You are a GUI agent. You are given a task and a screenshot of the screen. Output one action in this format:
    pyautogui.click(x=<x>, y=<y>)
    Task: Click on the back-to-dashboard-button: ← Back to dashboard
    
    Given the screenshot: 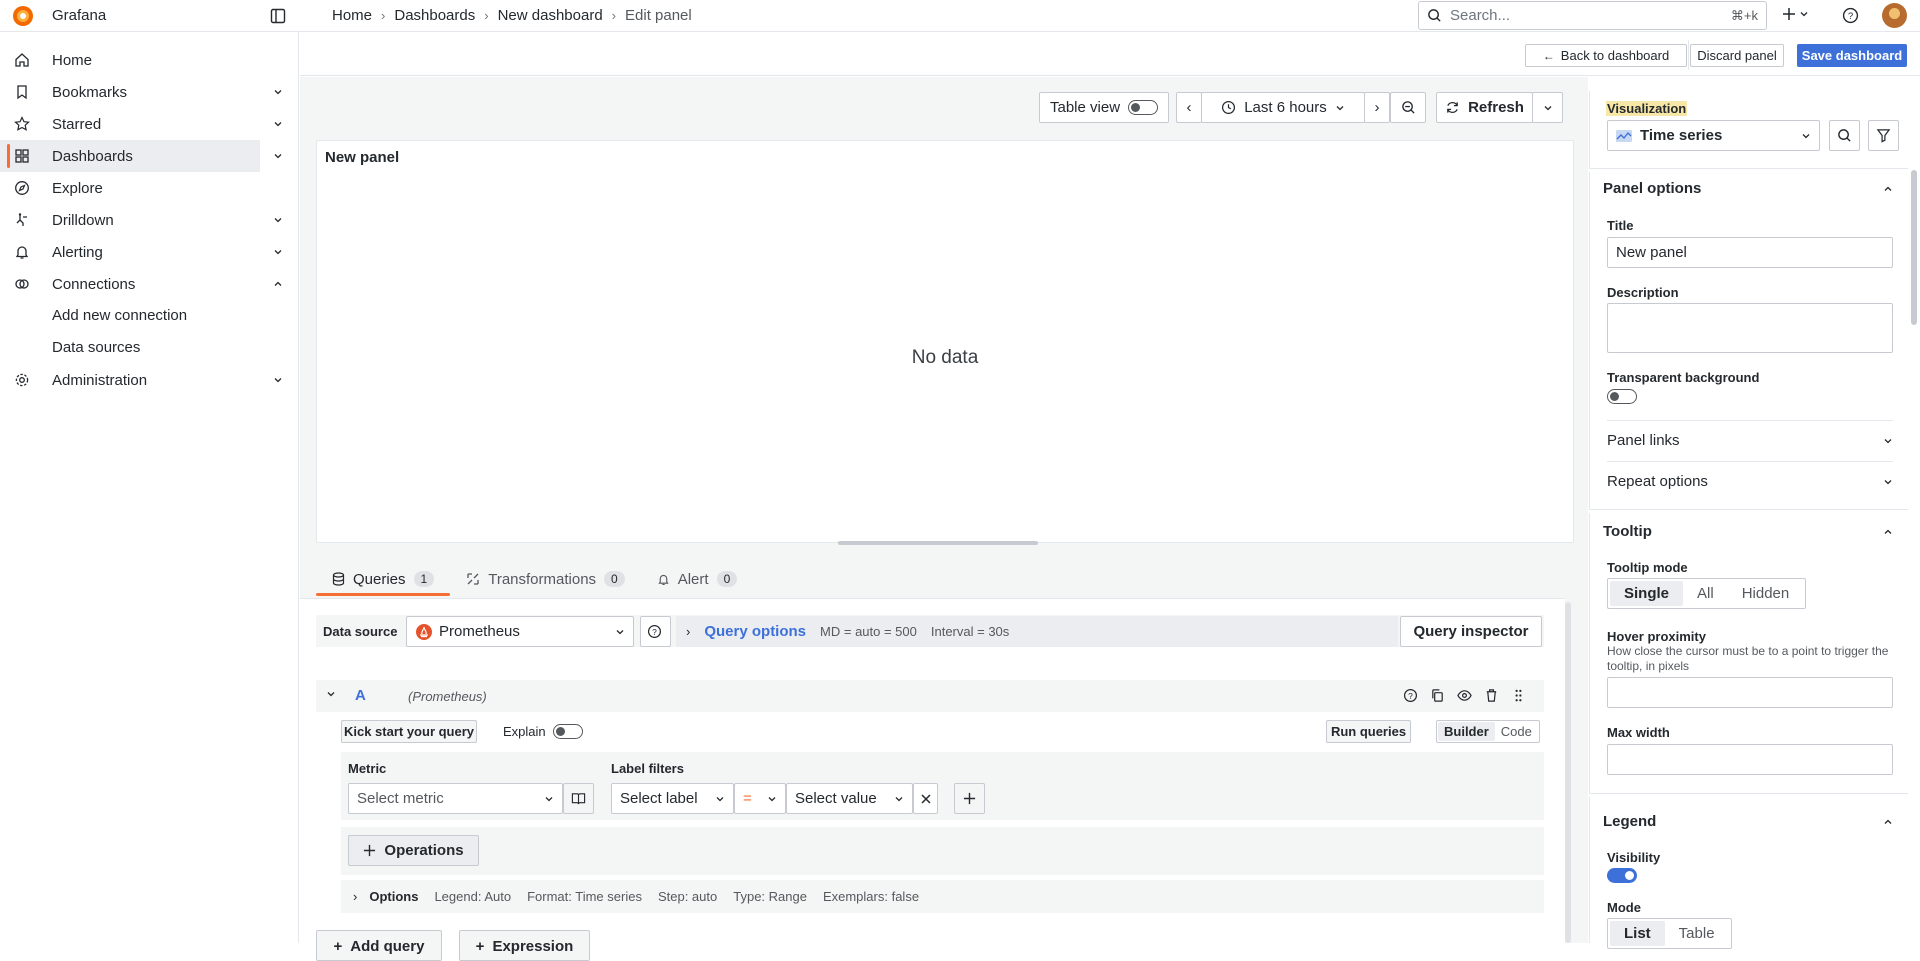 What is the action you would take?
    pyautogui.click(x=1606, y=55)
    